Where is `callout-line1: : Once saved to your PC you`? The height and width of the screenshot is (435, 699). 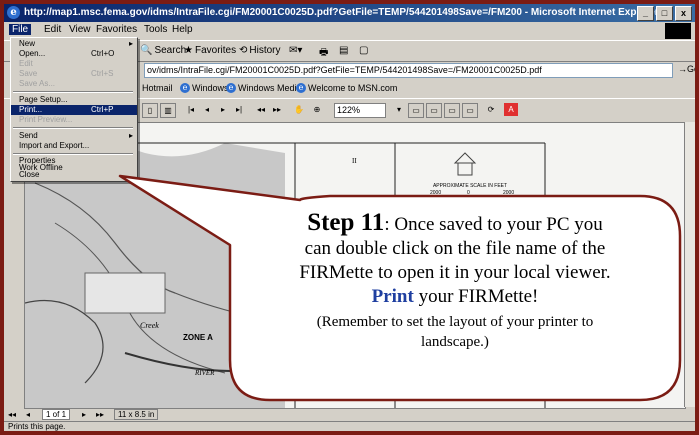 callout-line1: : Once saved to your PC you is located at coordinates (493, 224).